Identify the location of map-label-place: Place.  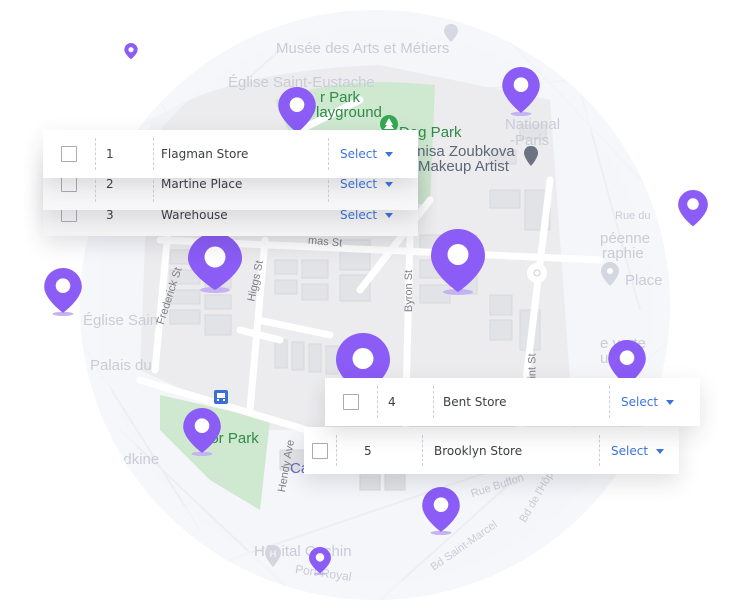
(644, 280).